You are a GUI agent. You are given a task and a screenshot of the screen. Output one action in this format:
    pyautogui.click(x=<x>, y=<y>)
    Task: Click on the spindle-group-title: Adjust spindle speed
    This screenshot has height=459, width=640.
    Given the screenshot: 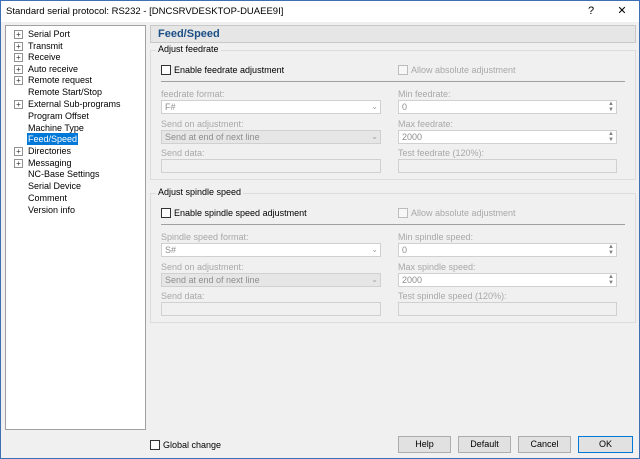 What is the action you would take?
    pyautogui.click(x=200, y=192)
    